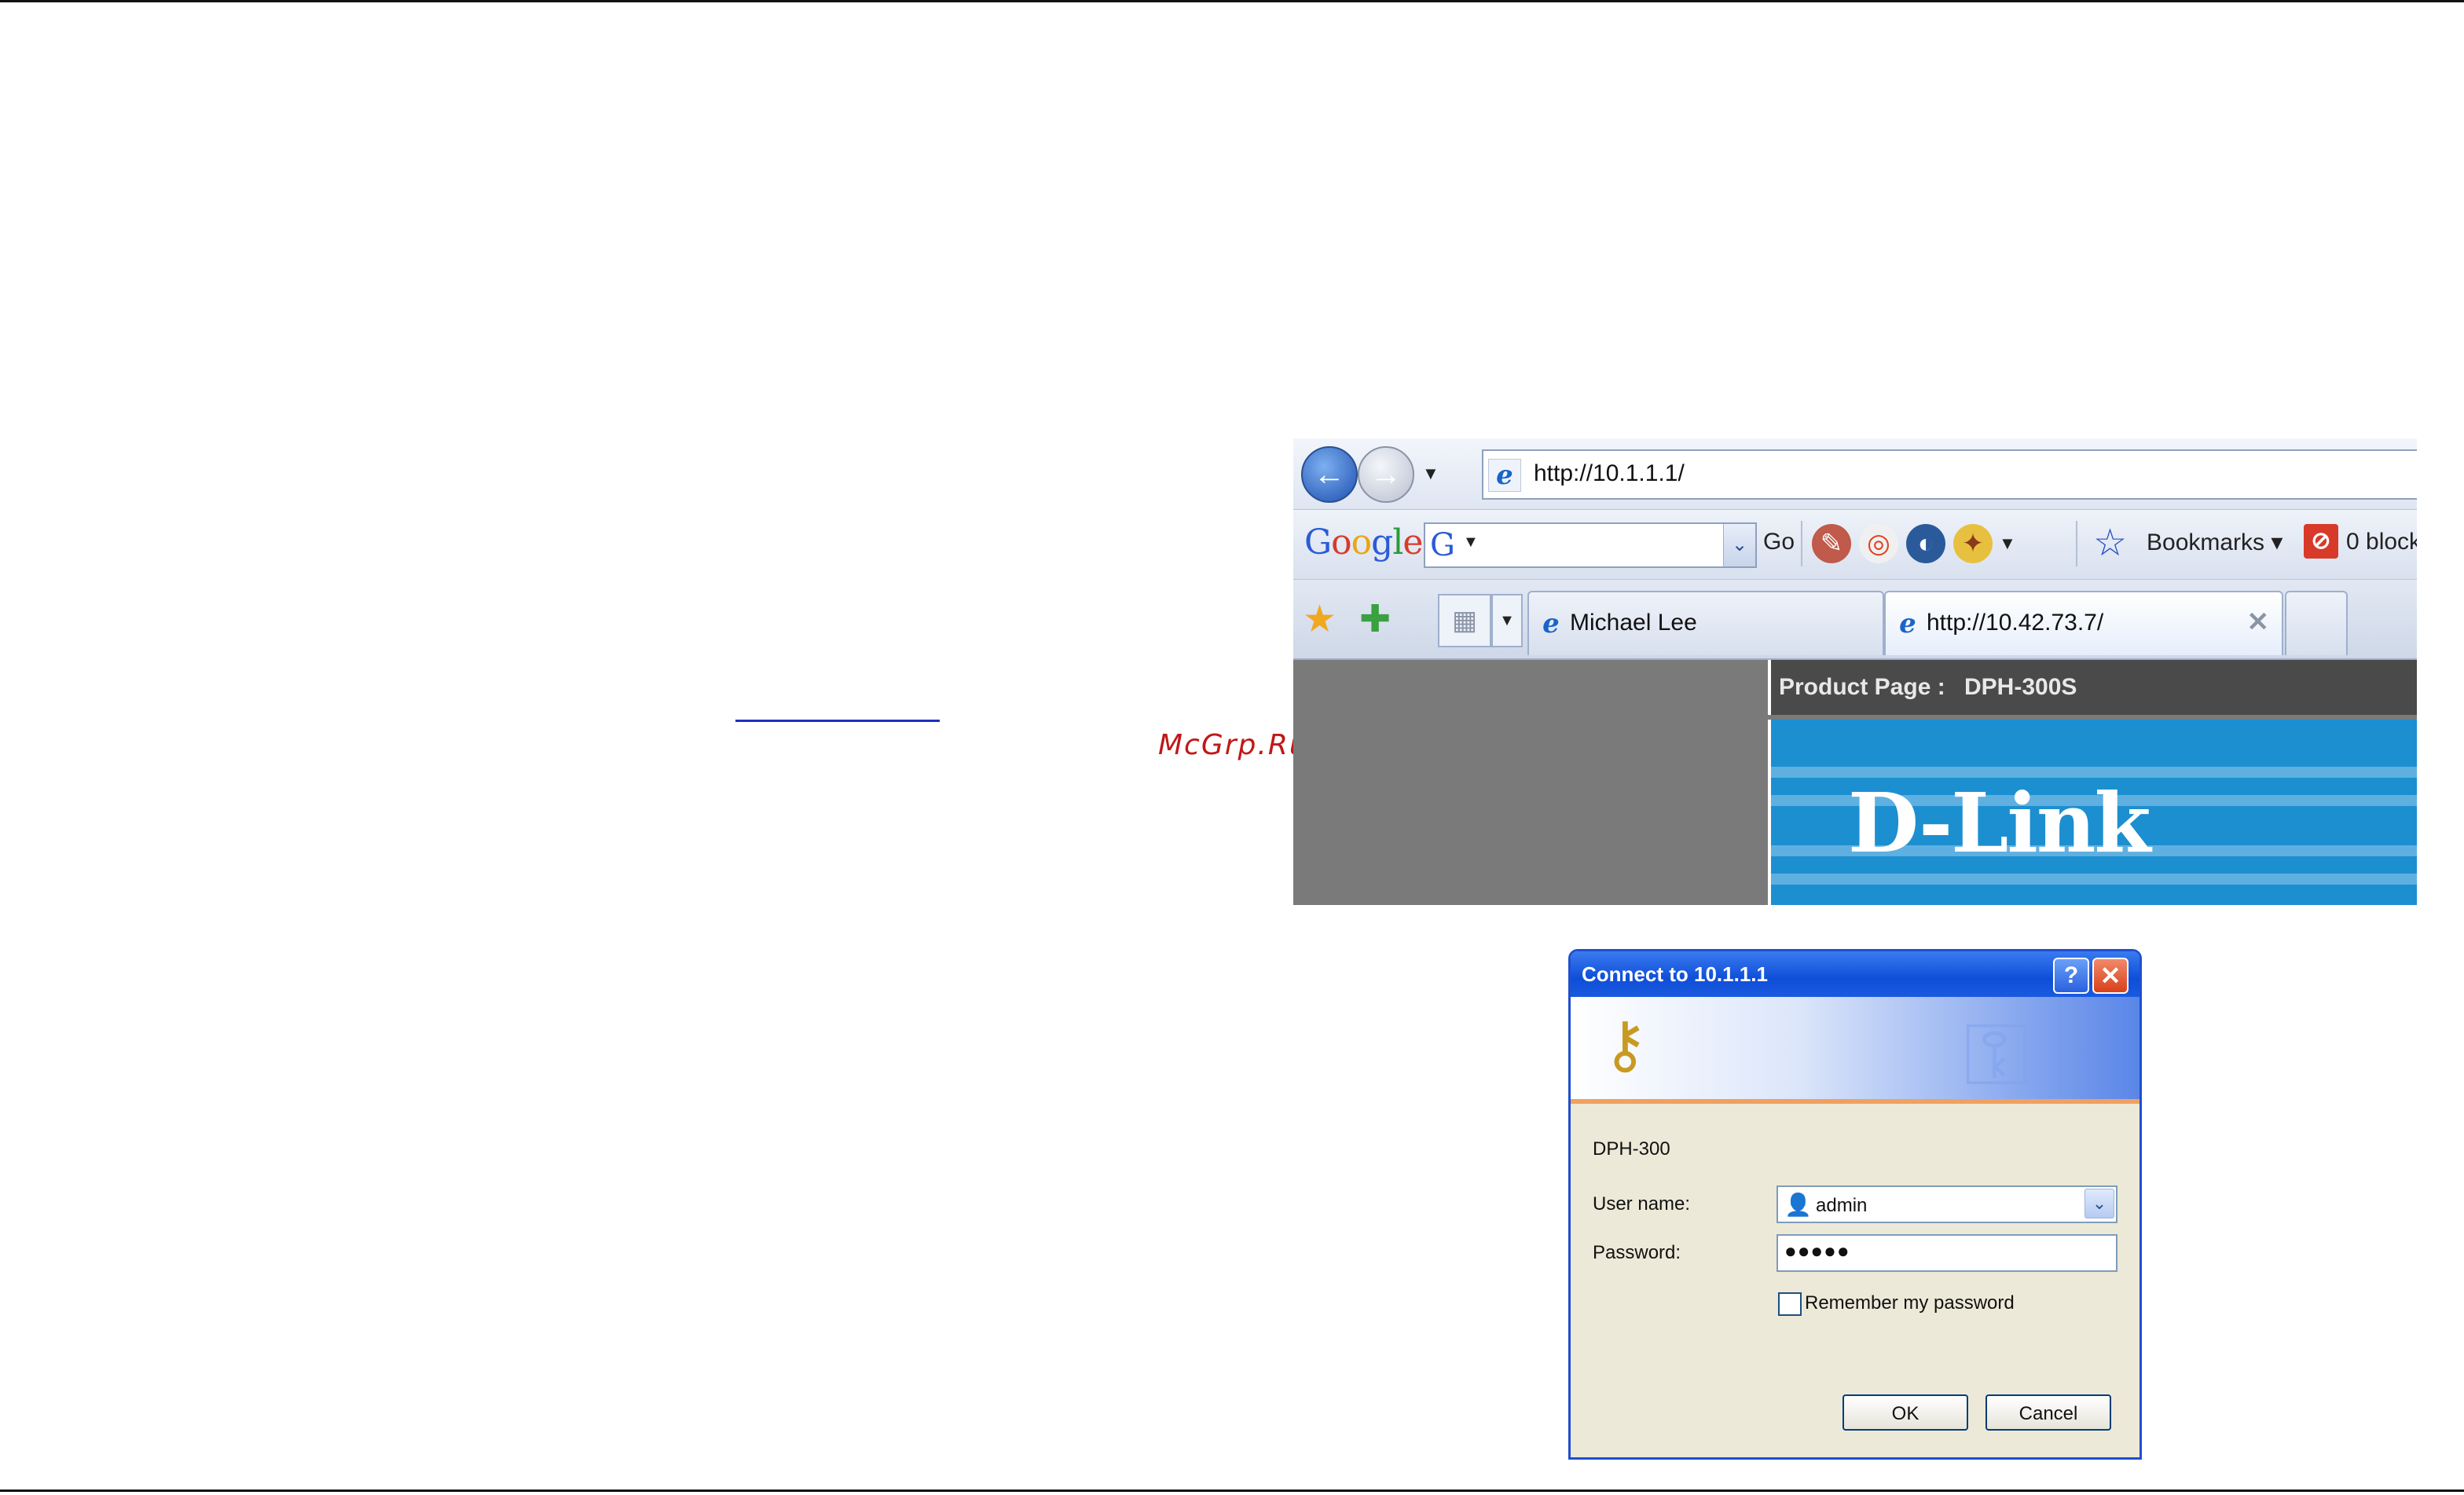 This screenshot has width=2464, height=1495. Describe the element at coordinates (1855, 1050) in the screenshot. I see `dialog-banner: ⚷ ⚿` at that location.